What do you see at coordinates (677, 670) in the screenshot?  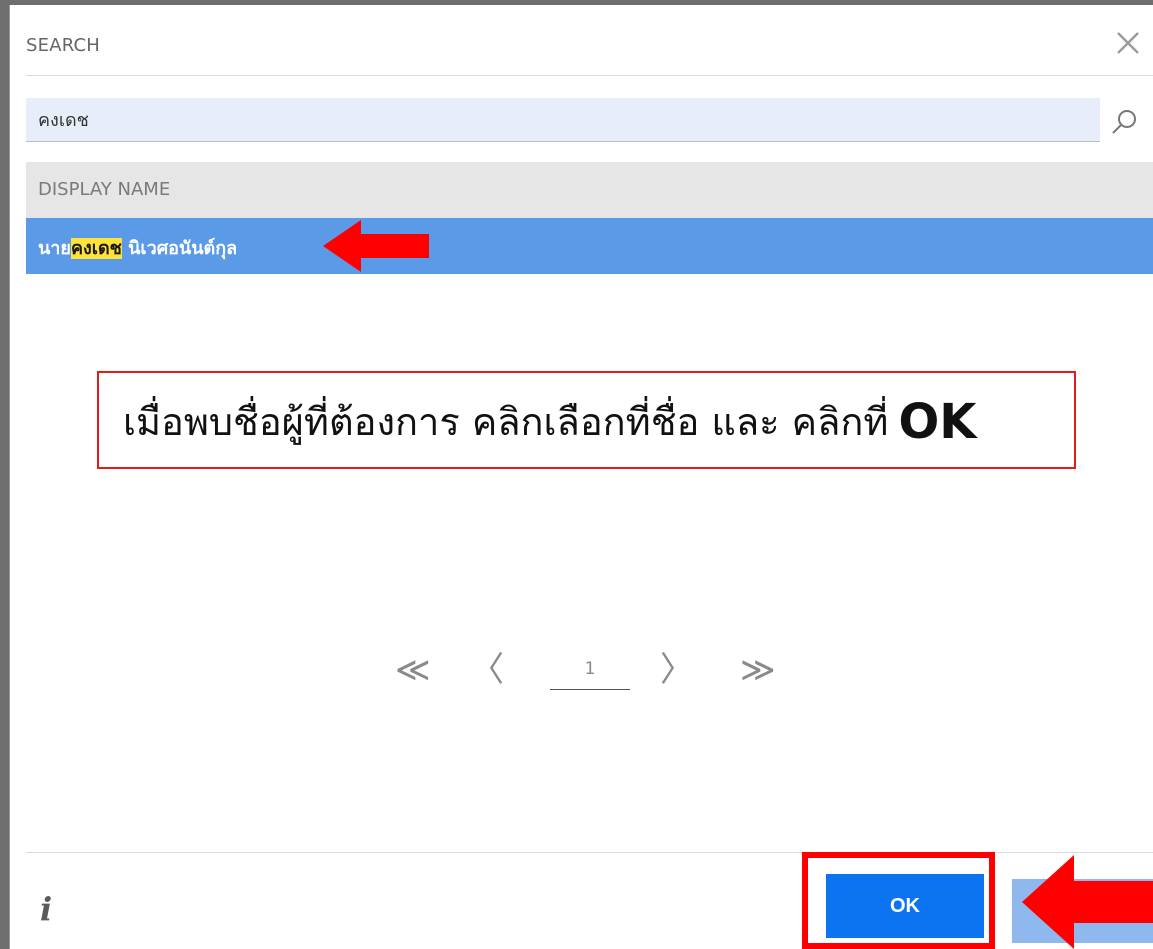 I see `next-page-icon: 〉` at bounding box center [677, 670].